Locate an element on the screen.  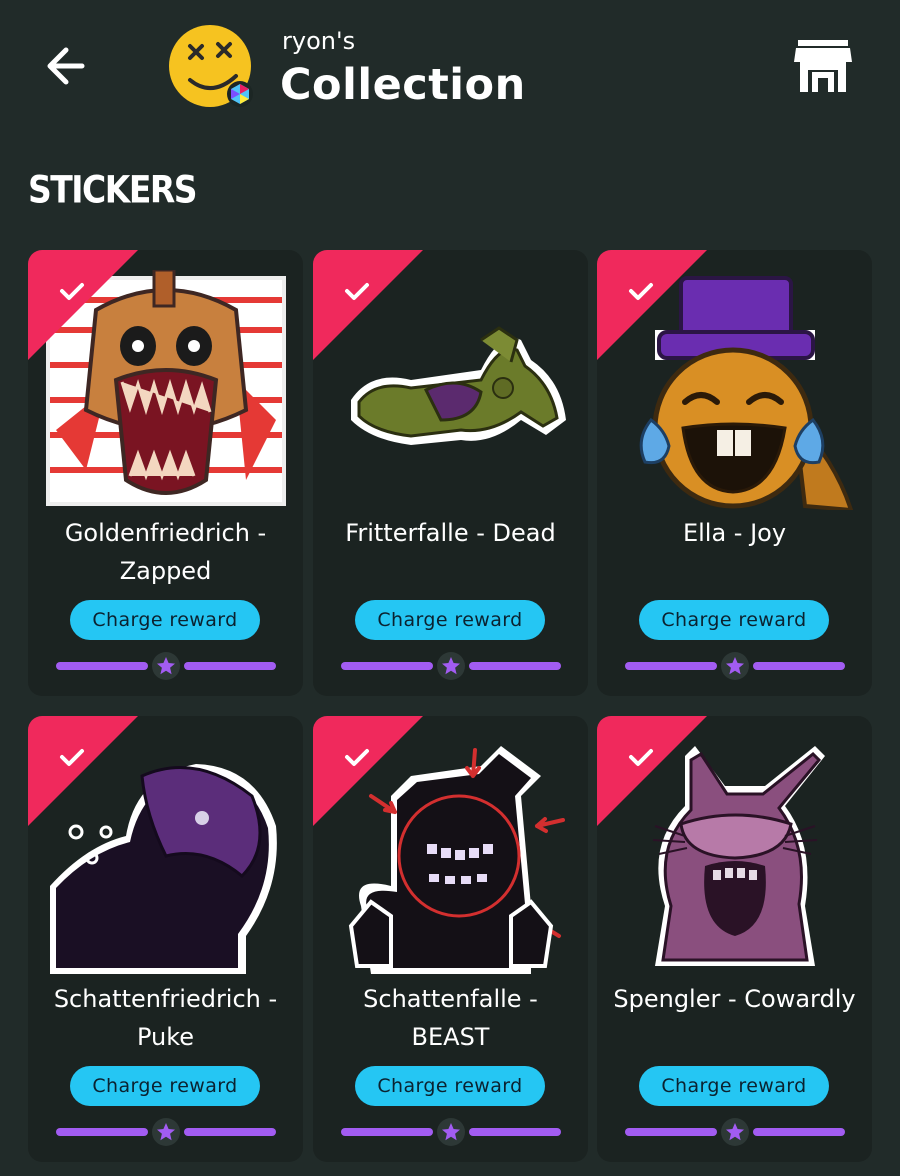
avatar is located at coordinates (211, 67).